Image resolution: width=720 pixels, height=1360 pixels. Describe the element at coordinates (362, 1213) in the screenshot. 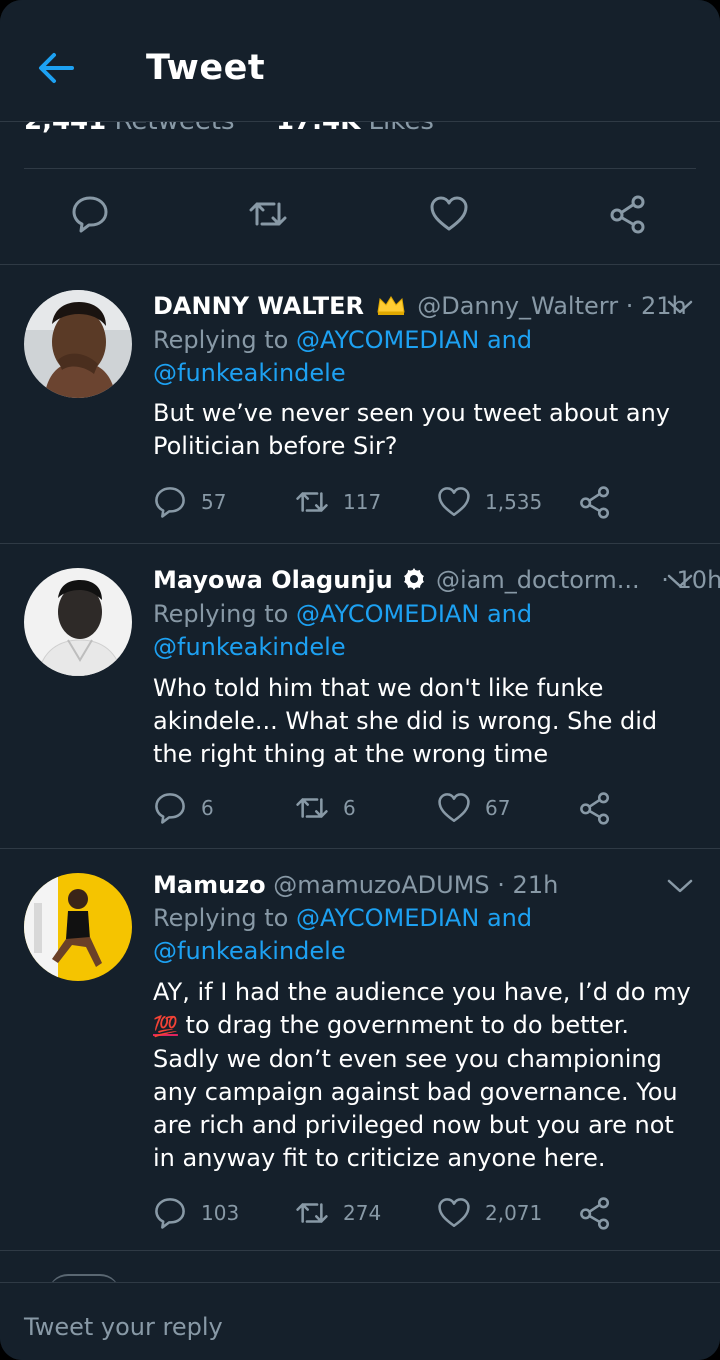

I see `retweet-count: 274` at that location.